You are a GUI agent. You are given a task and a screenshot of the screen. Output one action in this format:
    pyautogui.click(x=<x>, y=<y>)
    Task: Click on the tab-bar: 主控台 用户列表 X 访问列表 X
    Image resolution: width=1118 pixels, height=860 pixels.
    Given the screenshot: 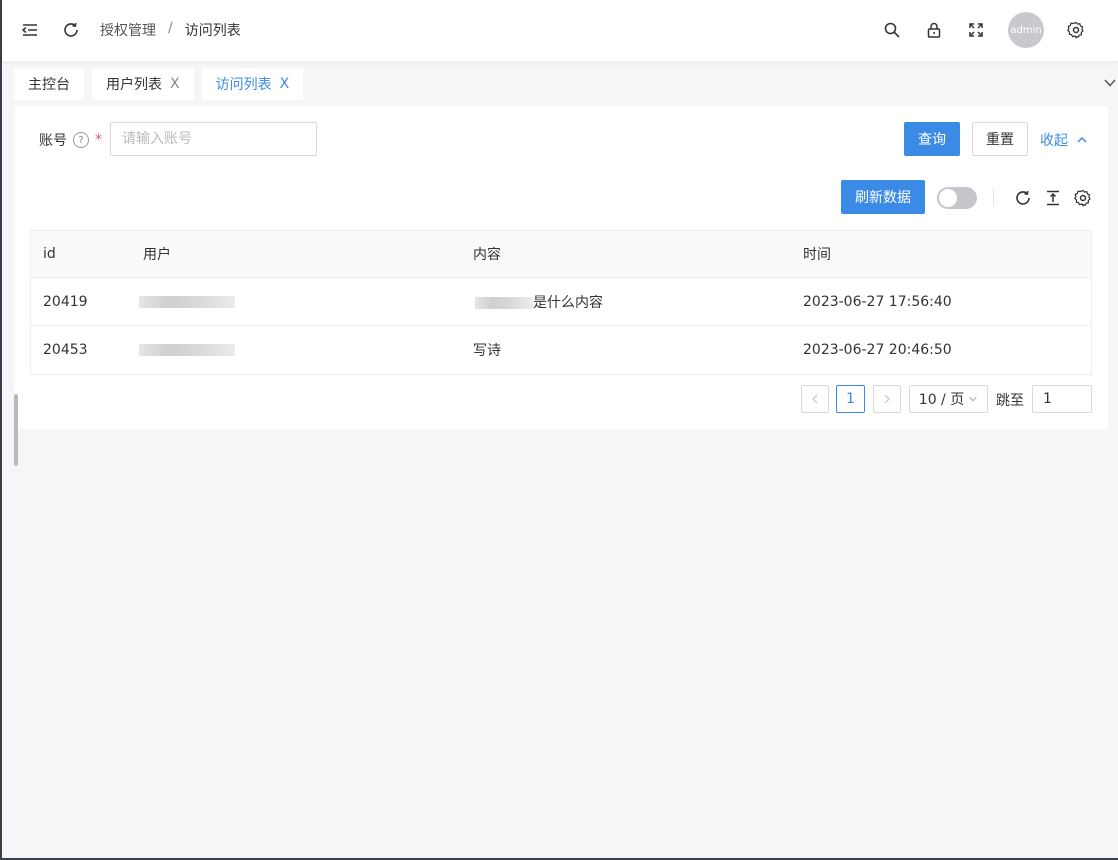 What is the action you would take?
    pyautogui.click(x=159, y=84)
    